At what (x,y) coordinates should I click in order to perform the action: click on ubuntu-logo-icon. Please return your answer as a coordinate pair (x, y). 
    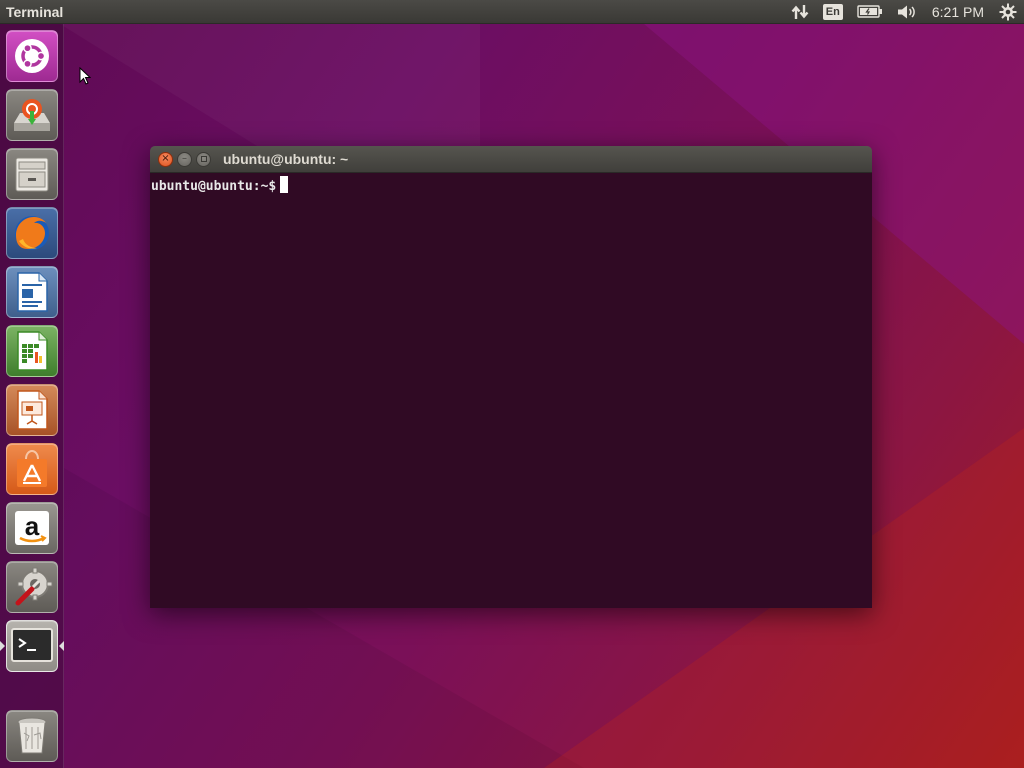
    Looking at the image, I should click on (32, 56).